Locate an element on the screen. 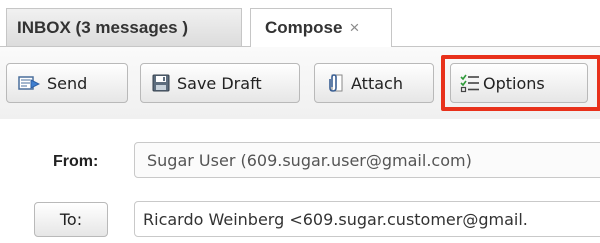  send-label: Send is located at coordinates (67, 83).